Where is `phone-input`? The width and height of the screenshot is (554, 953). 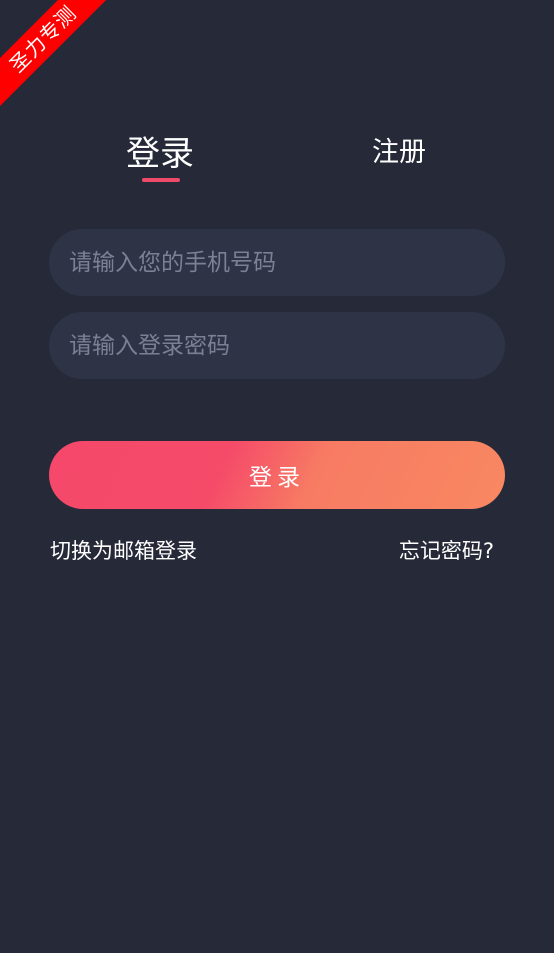
phone-input is located at coordinates (277, 262).